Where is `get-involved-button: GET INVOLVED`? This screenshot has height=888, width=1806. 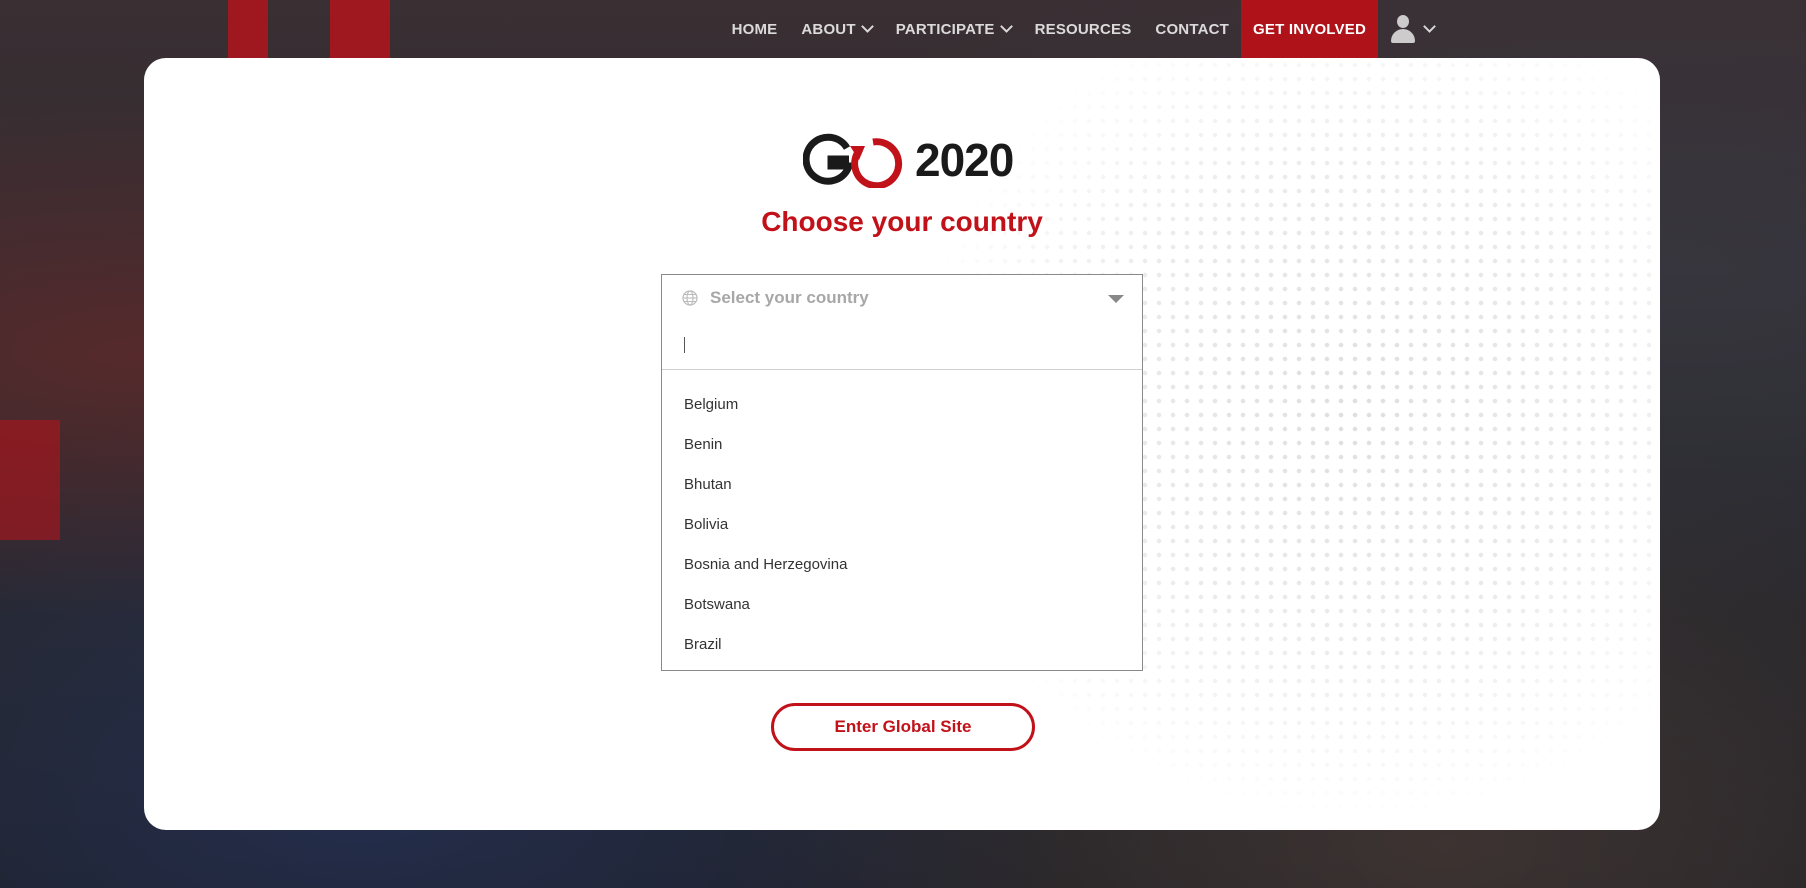
get-involved-button: GET INVOLVED is located at coordinates (1309, 29).